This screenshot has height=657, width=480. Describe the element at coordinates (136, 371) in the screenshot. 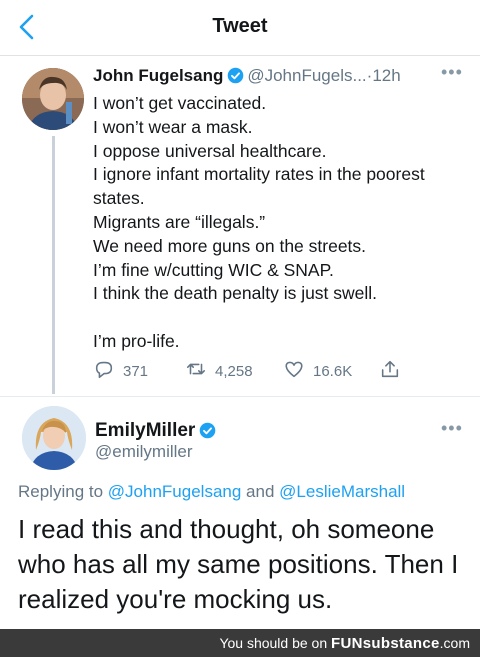

I see `reply-count: 371` at that location.